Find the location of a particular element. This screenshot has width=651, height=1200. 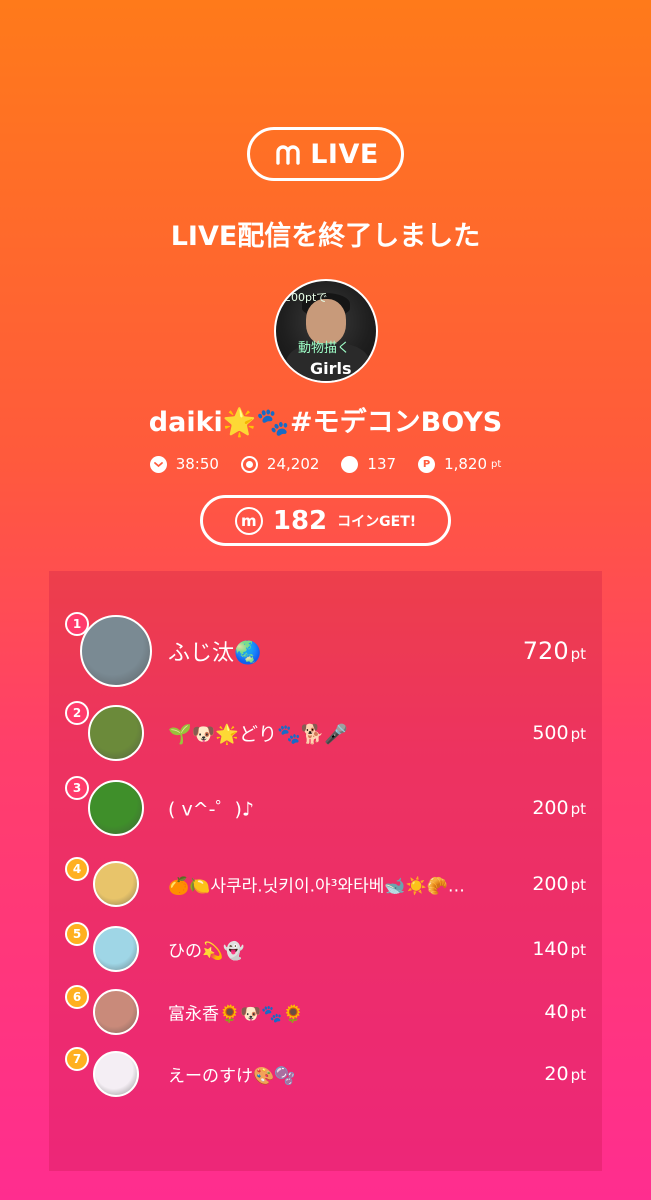

ranking-row: 4 🍊🍋사쿠라.닛키이.아³와타베🐋☀️🥐… 200 pt is located at coordinates (325, 884).